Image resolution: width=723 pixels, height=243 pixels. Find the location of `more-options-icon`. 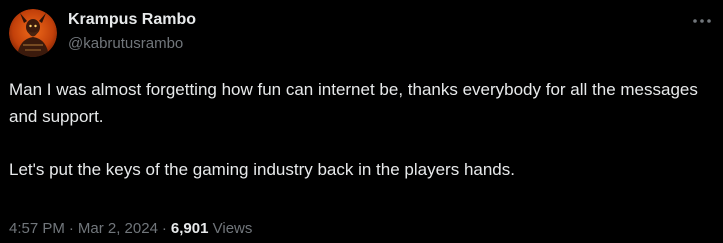

more-options-icon is located at coordinates (702, 21).